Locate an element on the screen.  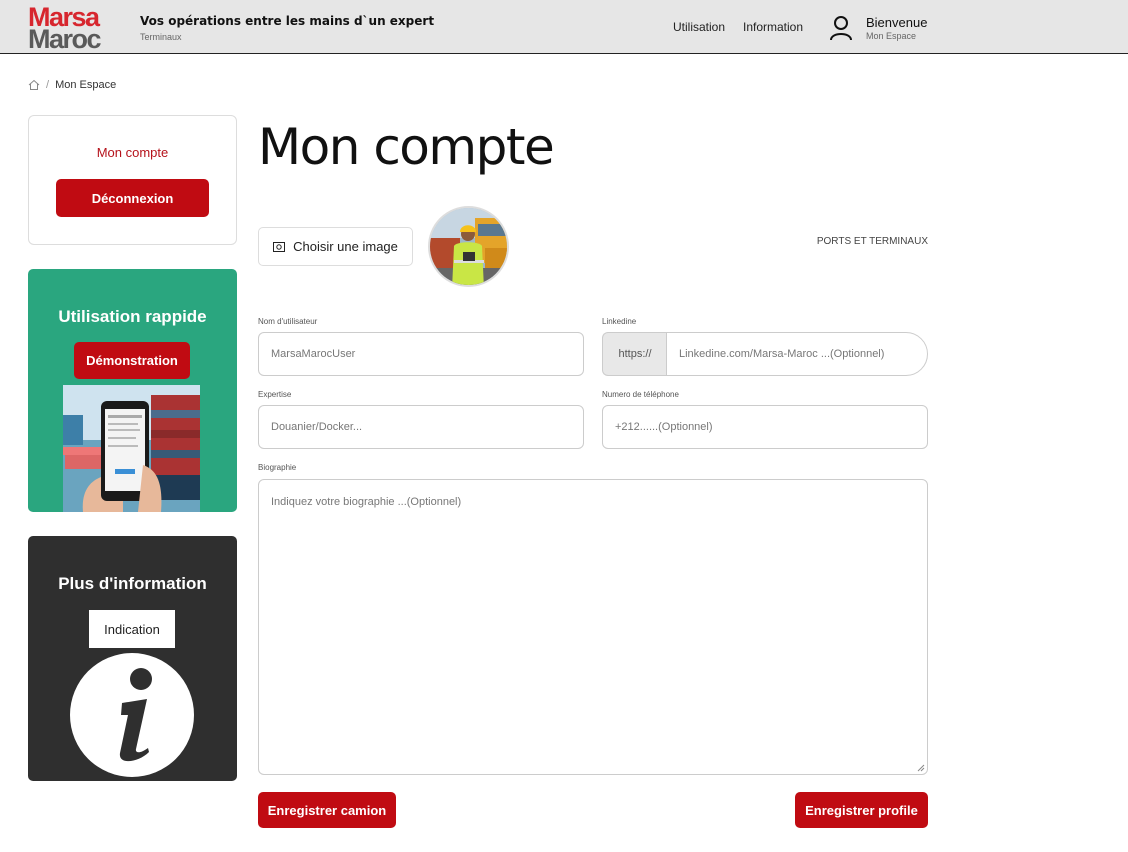
expertise-label: Expertise is located at coordinates (275, 394).